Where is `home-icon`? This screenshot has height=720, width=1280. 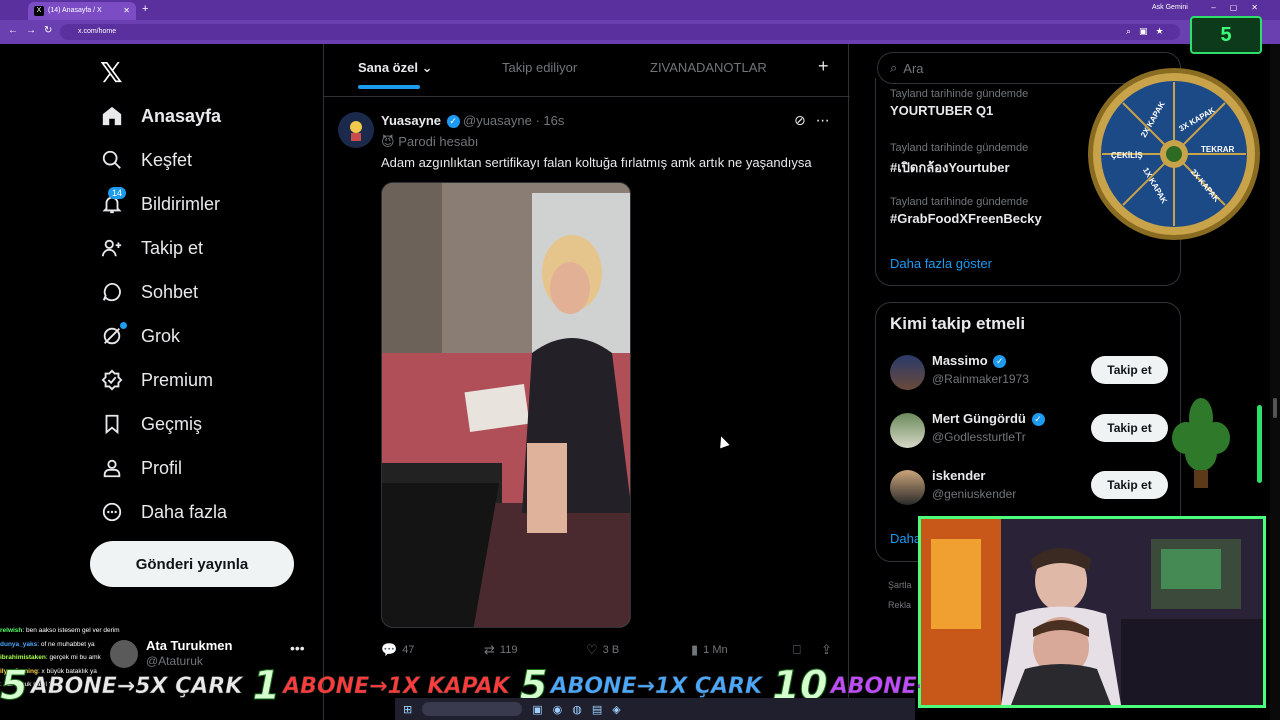
home-icon is located at coordinates (112, 116).